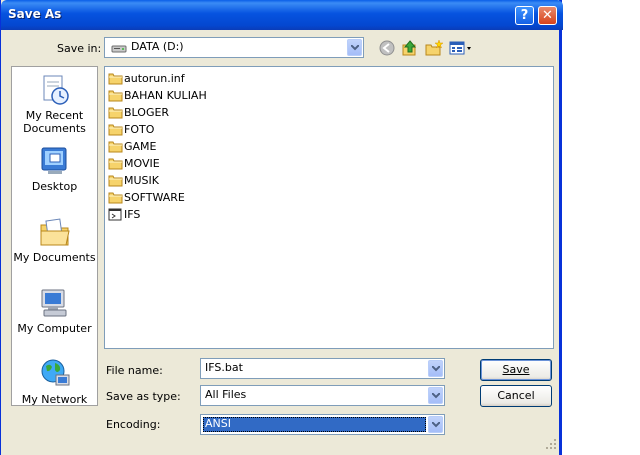 Image resolution: width=640 pixels, height=455 pixels. I want to click on save-in-dropdown: DATA (D:), so click(234, 47).